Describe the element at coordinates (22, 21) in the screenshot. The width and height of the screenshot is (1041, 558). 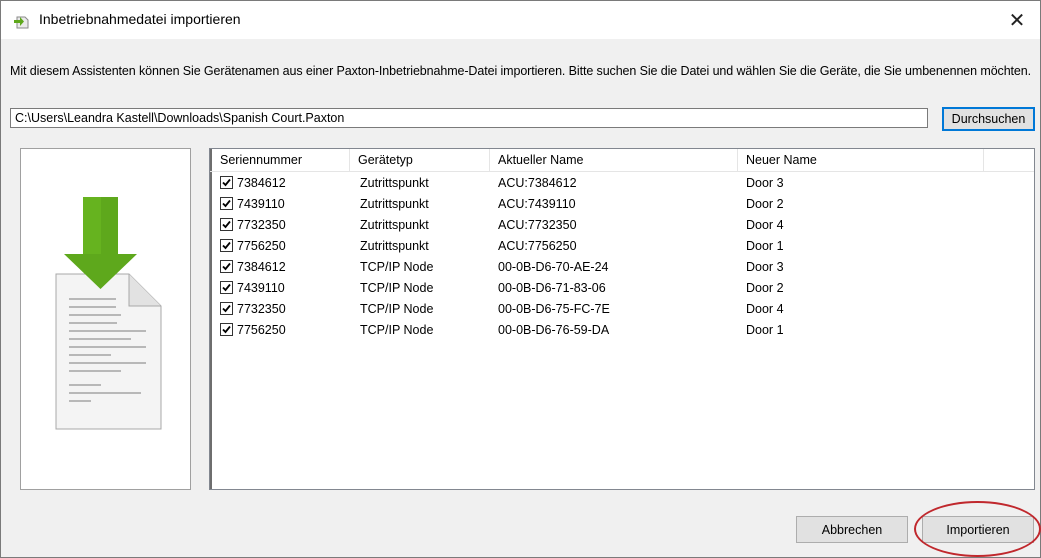
I see `import-file-icon` at that location.